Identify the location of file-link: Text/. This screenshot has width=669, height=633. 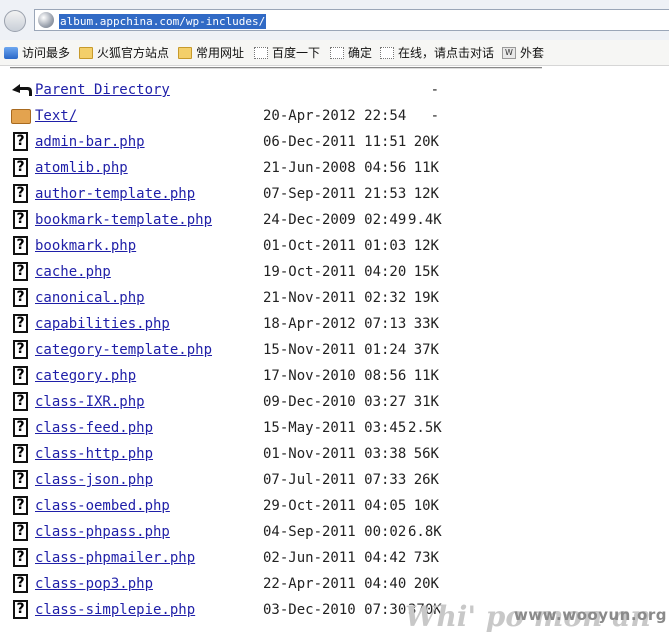
(56, 116).